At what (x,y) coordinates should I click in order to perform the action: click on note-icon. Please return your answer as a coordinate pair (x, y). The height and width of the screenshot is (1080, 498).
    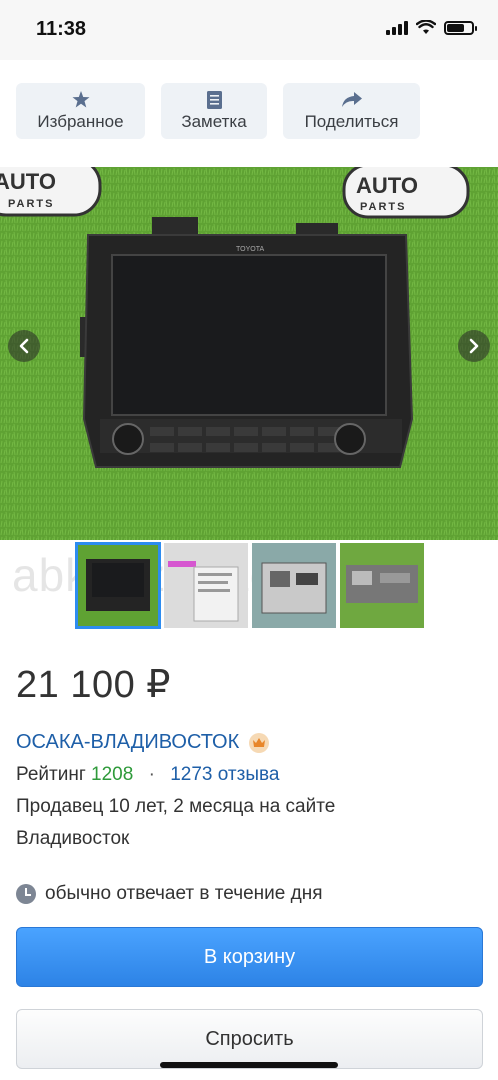
    Looking at the image, I should click on (214, 99).